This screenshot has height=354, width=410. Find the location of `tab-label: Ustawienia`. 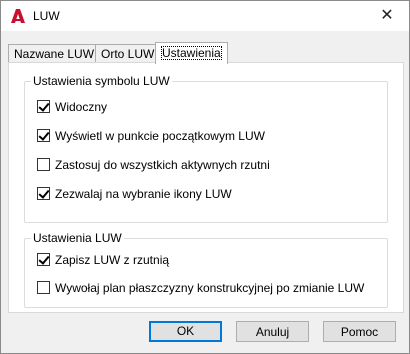

tab-label: Ustawienia is located at coordinates (191, 53).